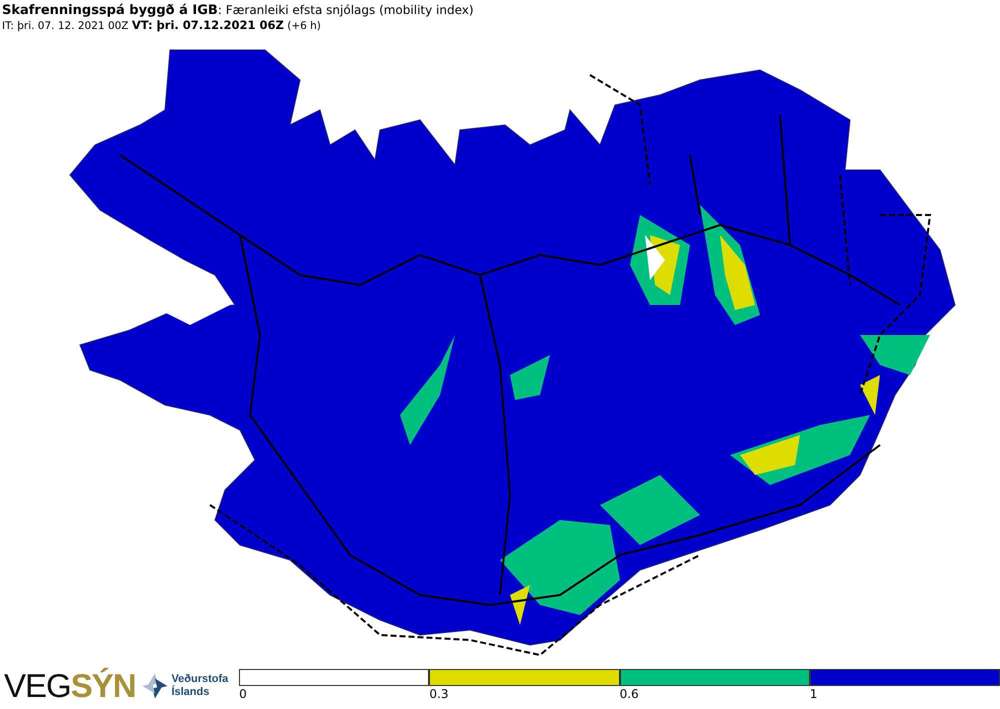 The height and width of the screenshot is (709, 1000). I want to click on legend-tick-label: 0.6, so click(629, 694).